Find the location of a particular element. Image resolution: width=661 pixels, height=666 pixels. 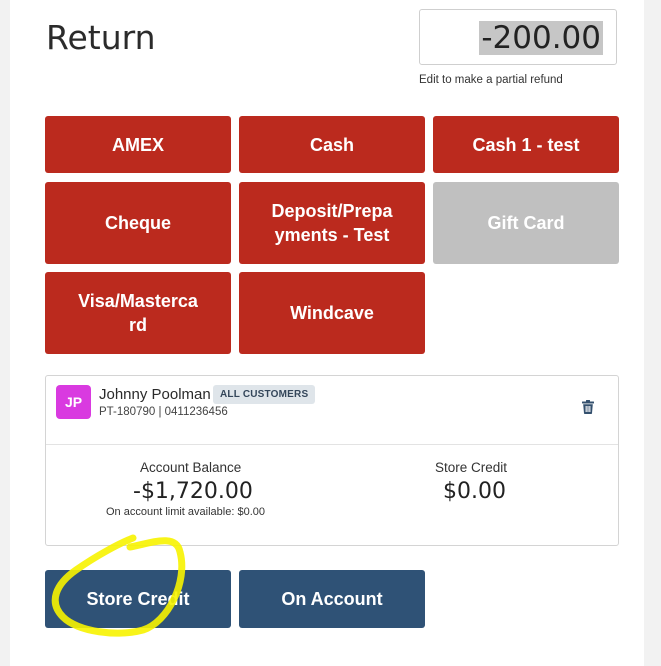

customer-name: Johnny Poolman is located at coordinates (155, 394).